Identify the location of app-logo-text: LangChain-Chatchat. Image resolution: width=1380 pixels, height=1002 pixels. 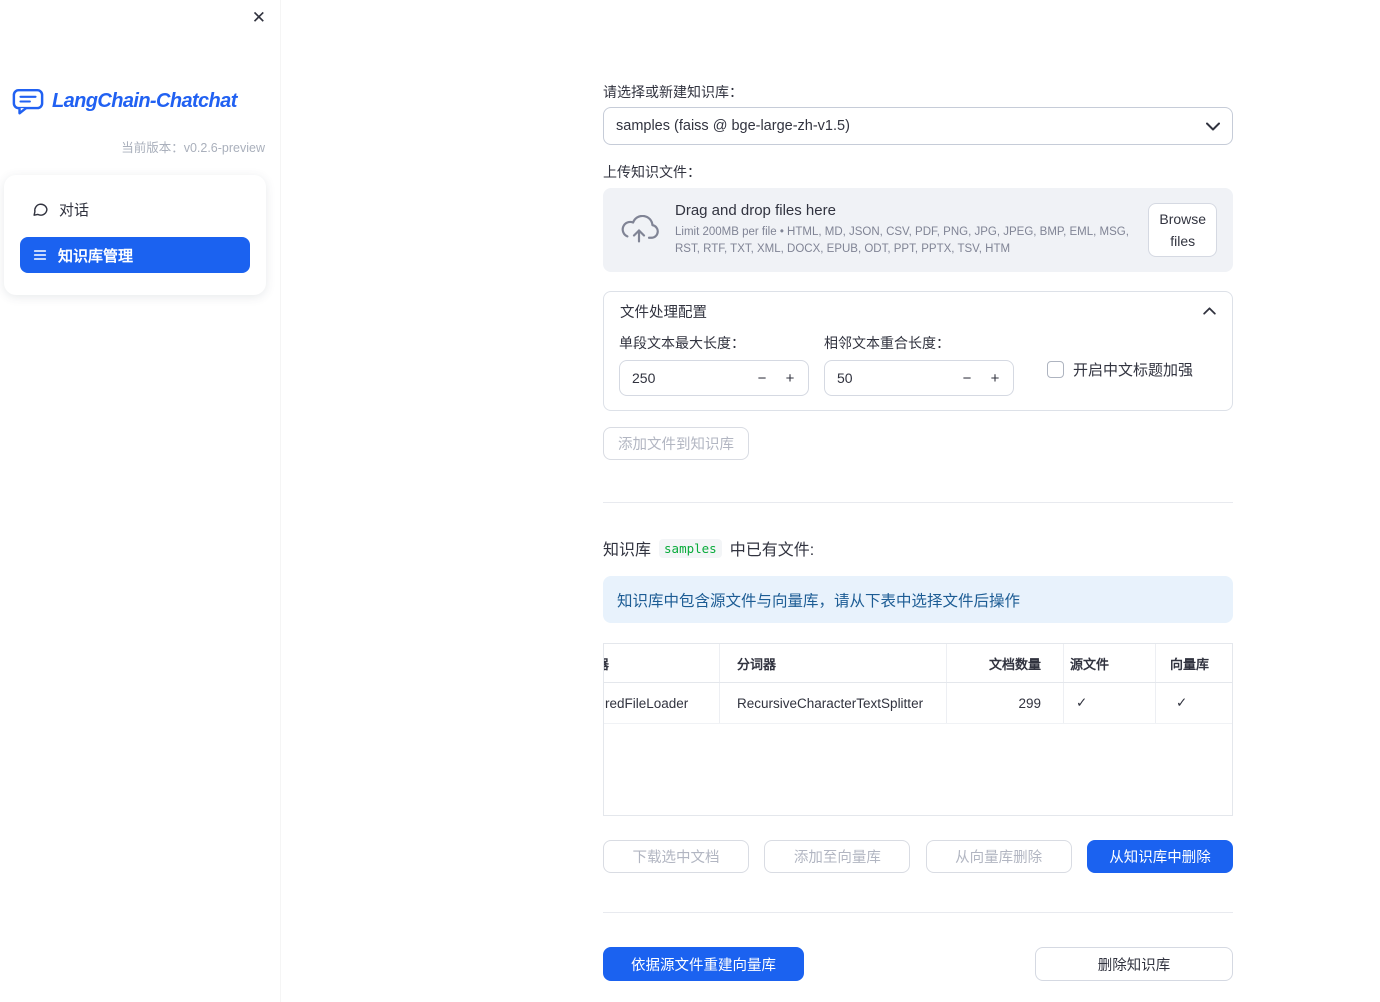
(144, 101).